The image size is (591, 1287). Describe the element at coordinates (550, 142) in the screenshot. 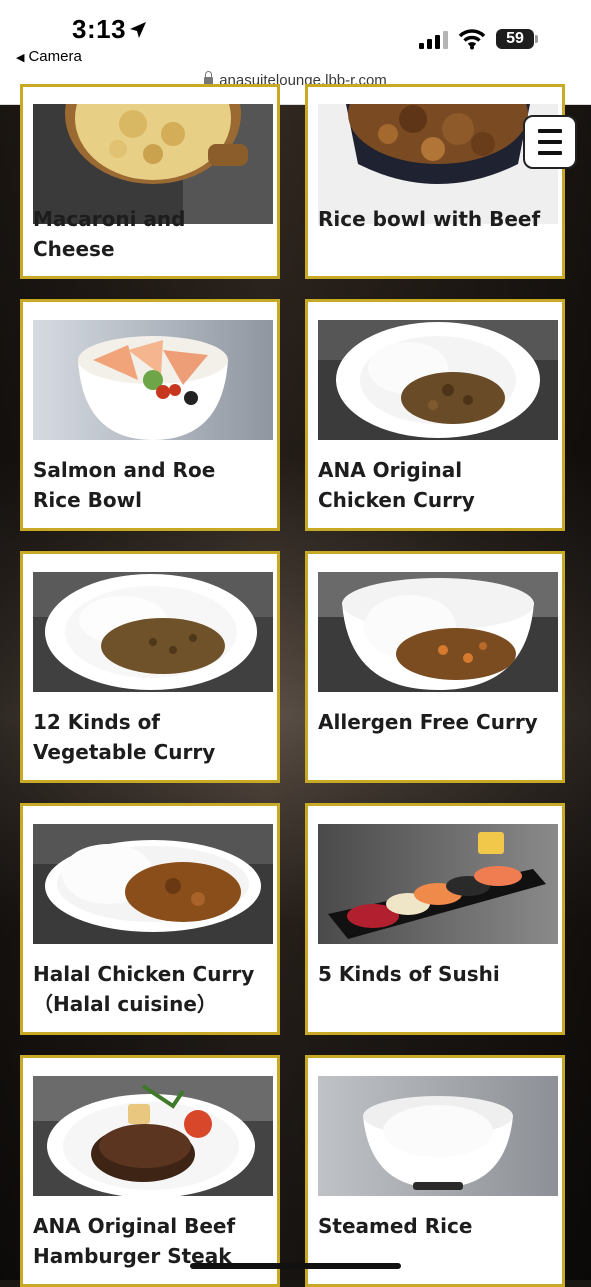

I see `hamburger-menu-button` at that location.